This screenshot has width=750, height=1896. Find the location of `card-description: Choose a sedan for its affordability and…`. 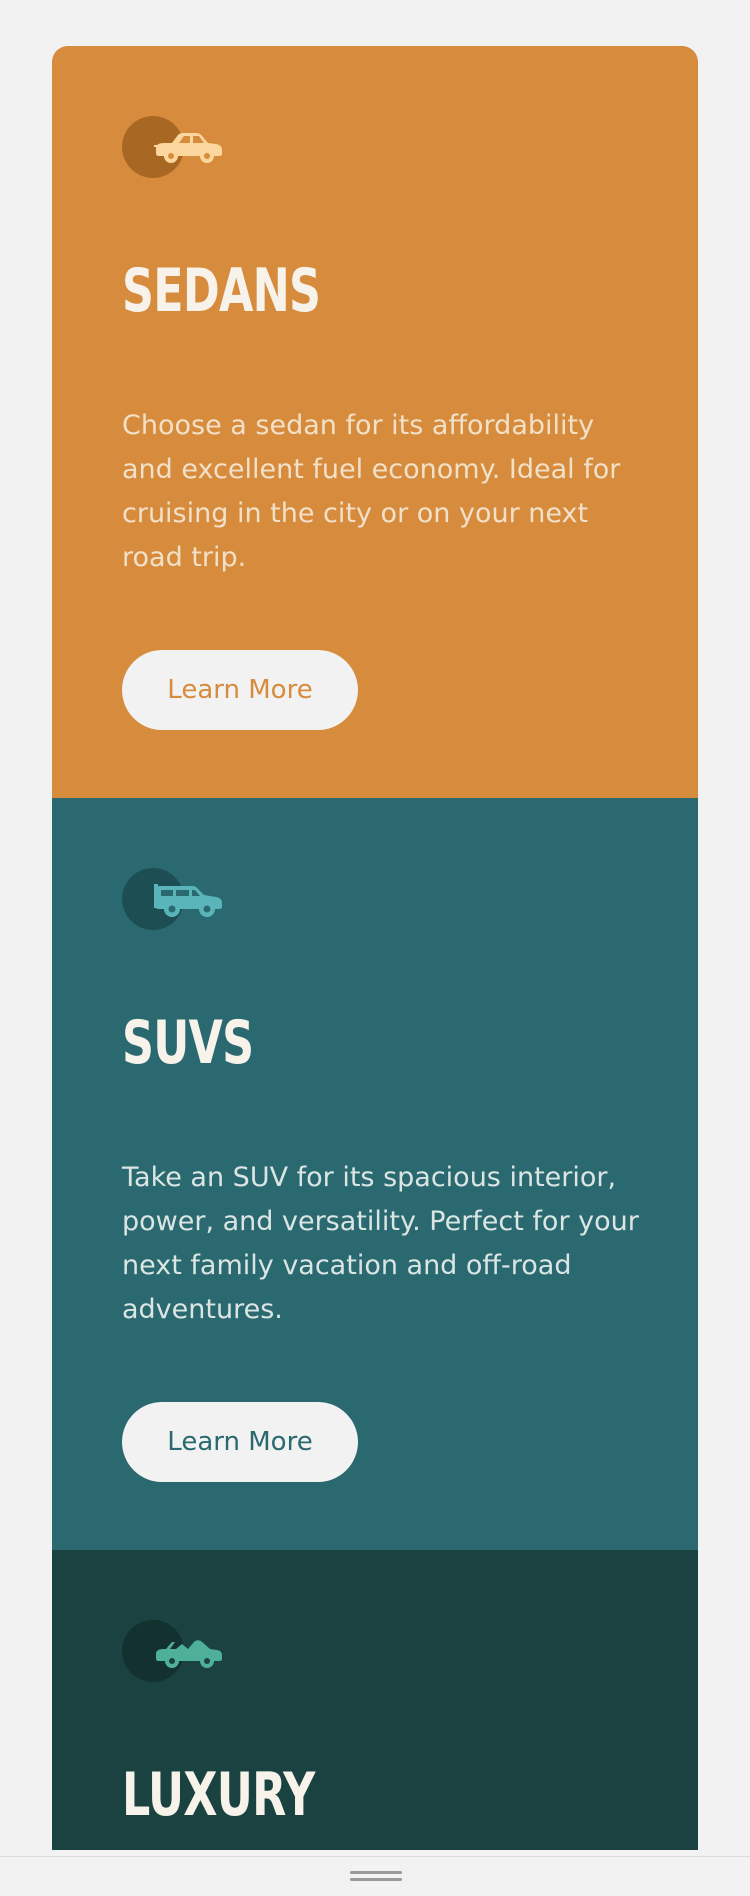

card-description: Choose a sedan for its affordability and… is located at coordinates (371, 491).